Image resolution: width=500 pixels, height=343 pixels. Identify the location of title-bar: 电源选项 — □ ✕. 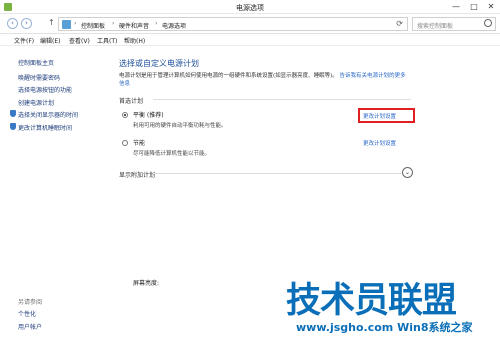
(250, 7).